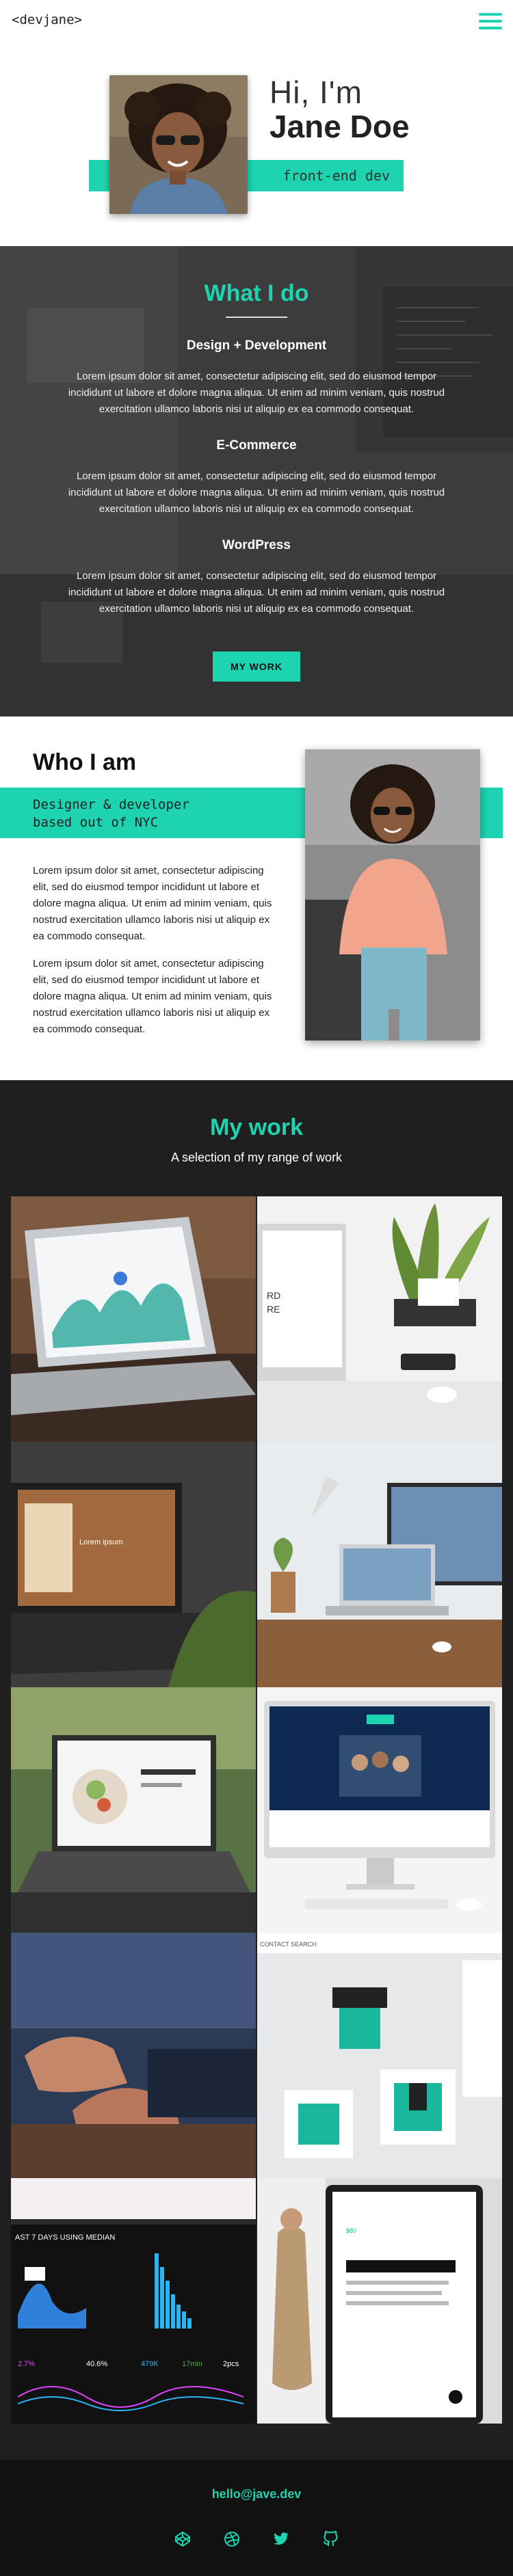  I want to click on my-work-button: MY WORK, so click(256, 667).